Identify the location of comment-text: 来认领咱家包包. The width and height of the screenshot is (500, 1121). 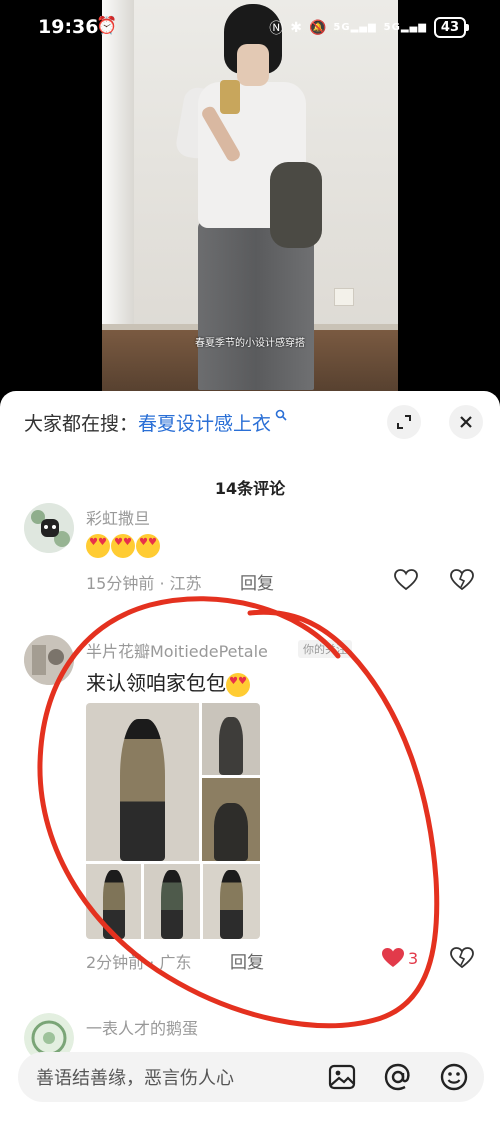
(168, 682).